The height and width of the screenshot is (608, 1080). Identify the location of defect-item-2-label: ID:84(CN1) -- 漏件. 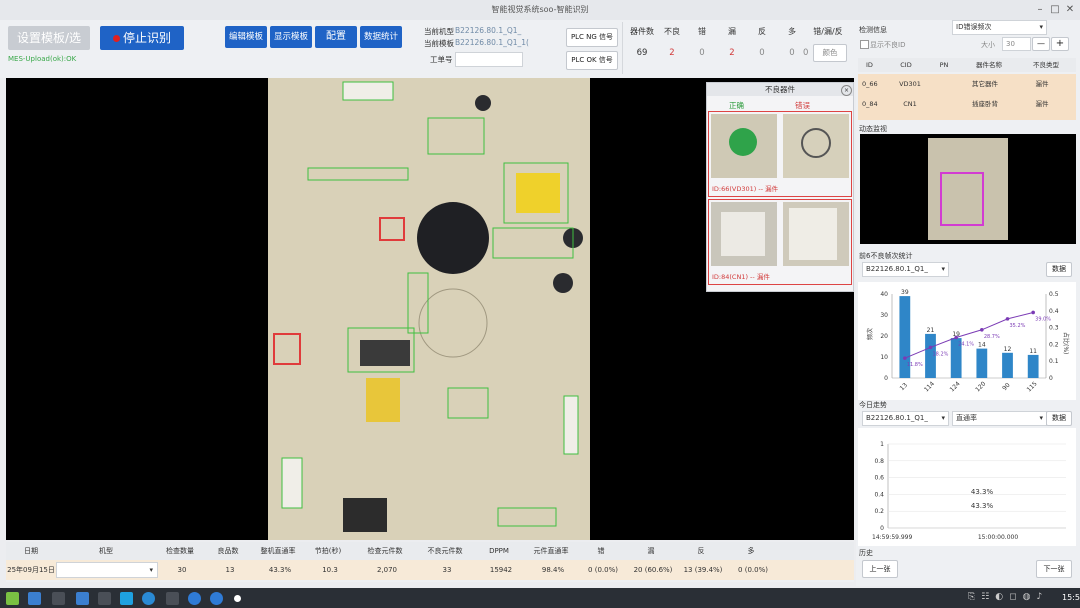
(741, 277).